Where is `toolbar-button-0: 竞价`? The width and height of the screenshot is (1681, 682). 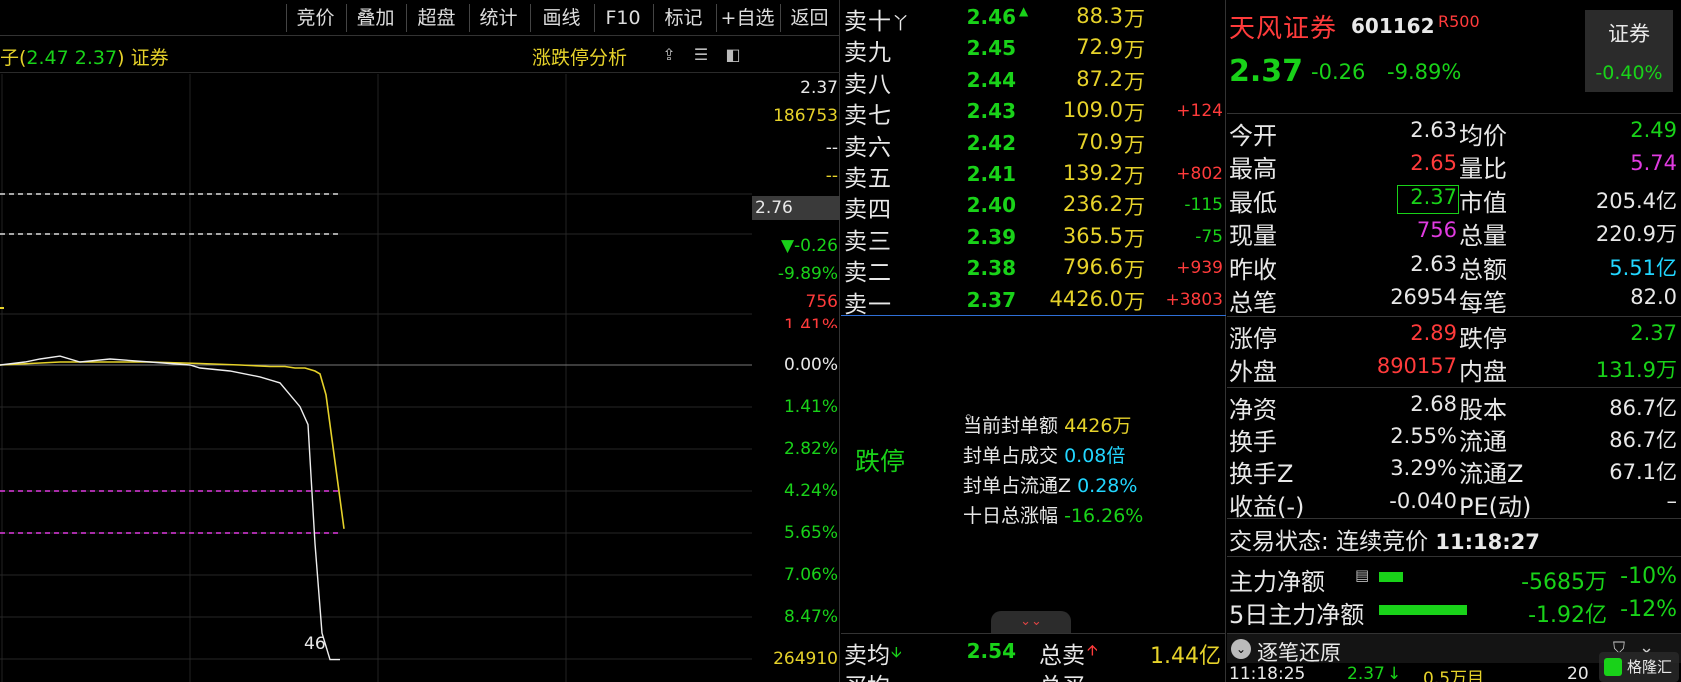
toolbar-button-0: 竞价 is located at coordinates (315, 18).